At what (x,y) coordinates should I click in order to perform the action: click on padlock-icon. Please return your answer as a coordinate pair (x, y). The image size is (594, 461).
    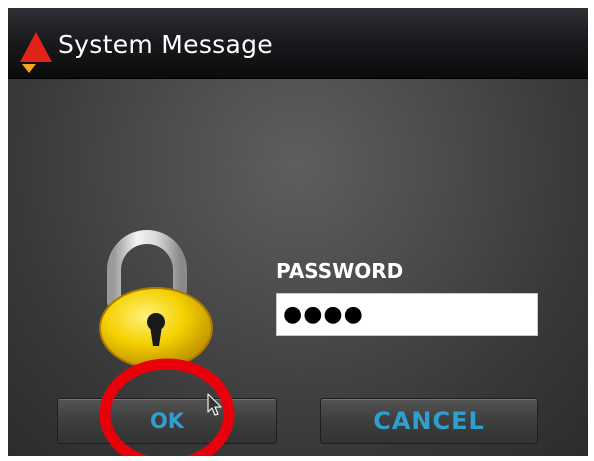
    Looking at the image, I should click on (157, 300).